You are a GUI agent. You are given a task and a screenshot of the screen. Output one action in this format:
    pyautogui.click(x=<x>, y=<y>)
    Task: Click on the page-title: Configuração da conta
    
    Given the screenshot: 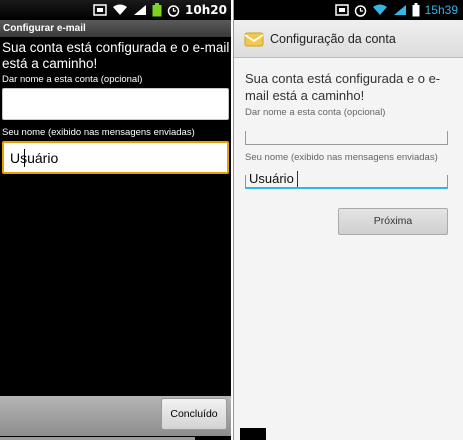 What is the action you would take?
    pyautogui.click(x=333, y=38)
    